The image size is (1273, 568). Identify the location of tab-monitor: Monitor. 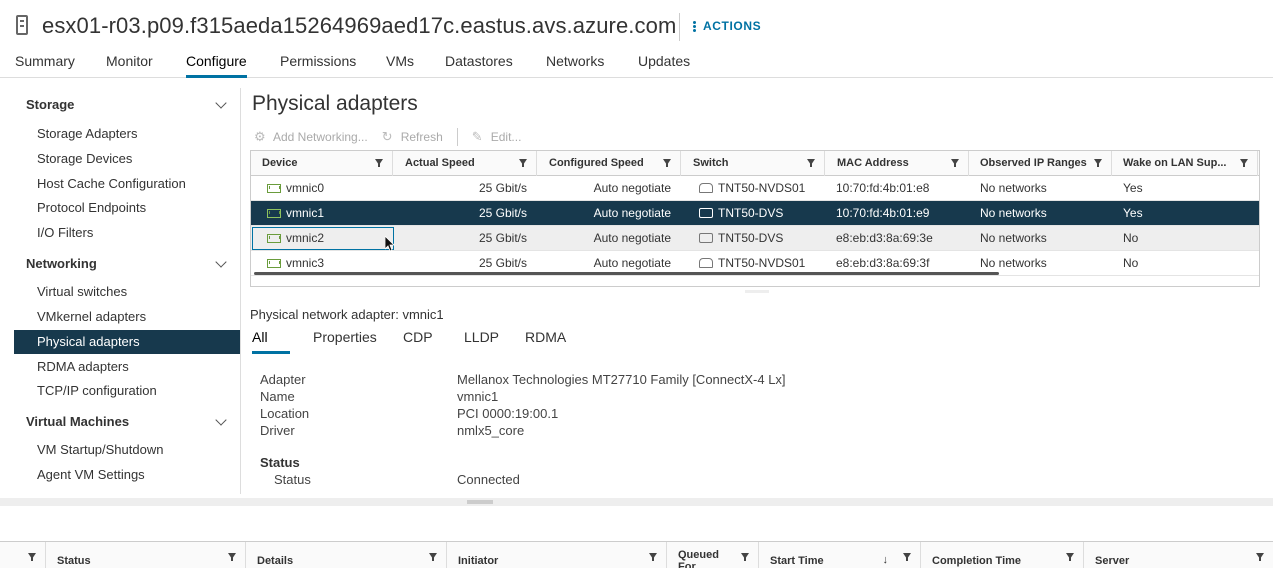
(129, 65).